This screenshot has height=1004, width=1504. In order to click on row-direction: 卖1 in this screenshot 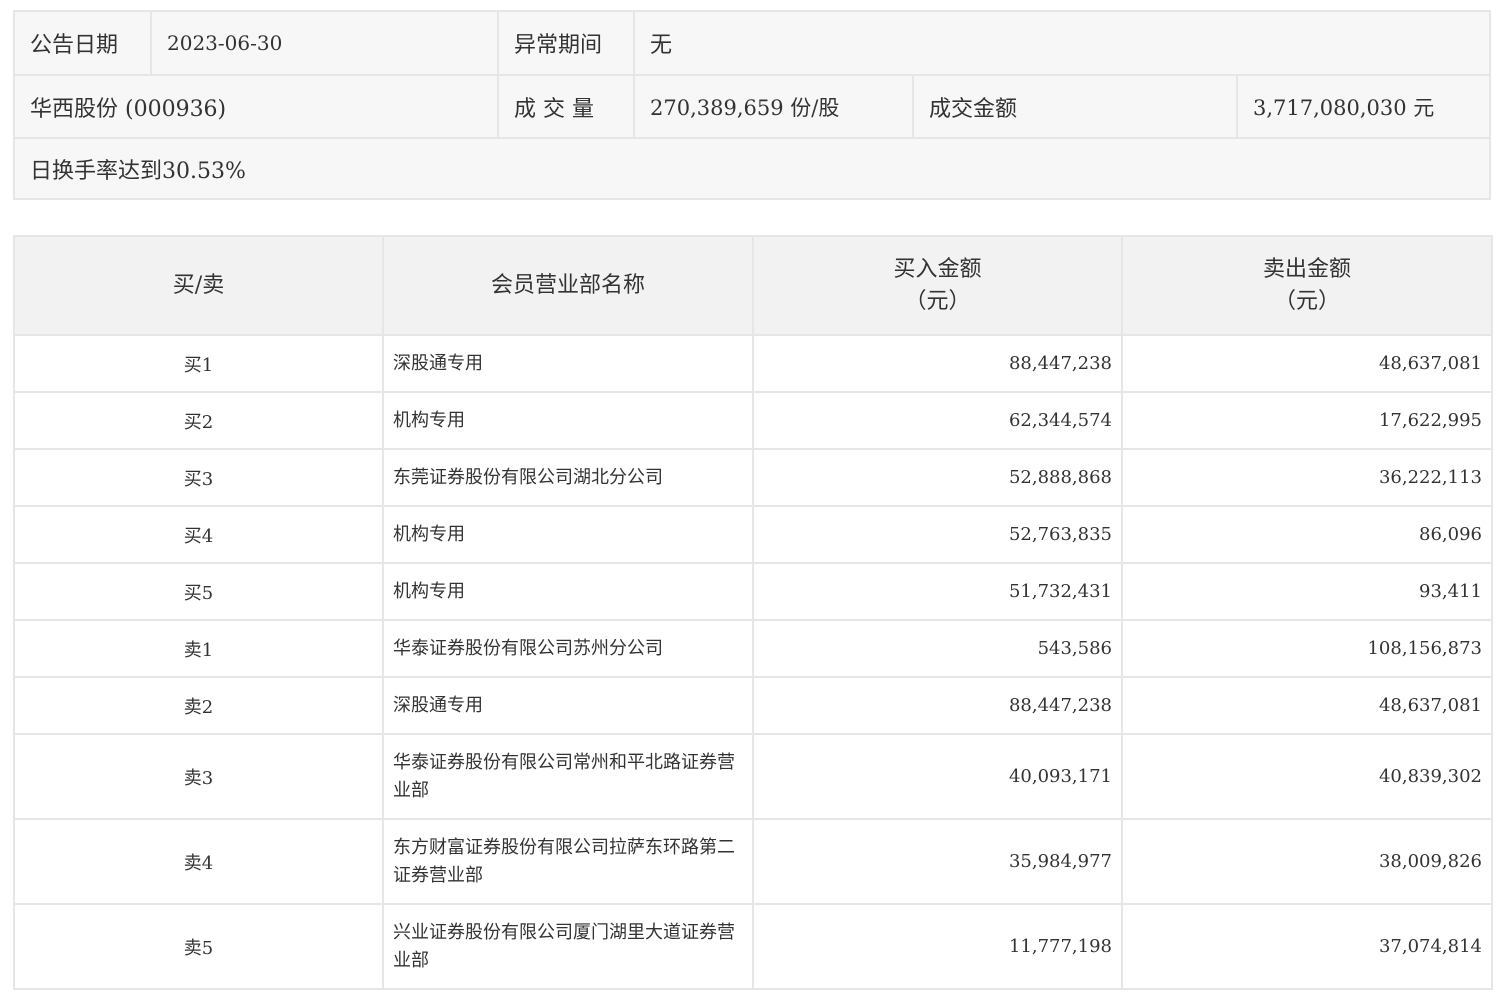, I will do `click(198, 648)`.